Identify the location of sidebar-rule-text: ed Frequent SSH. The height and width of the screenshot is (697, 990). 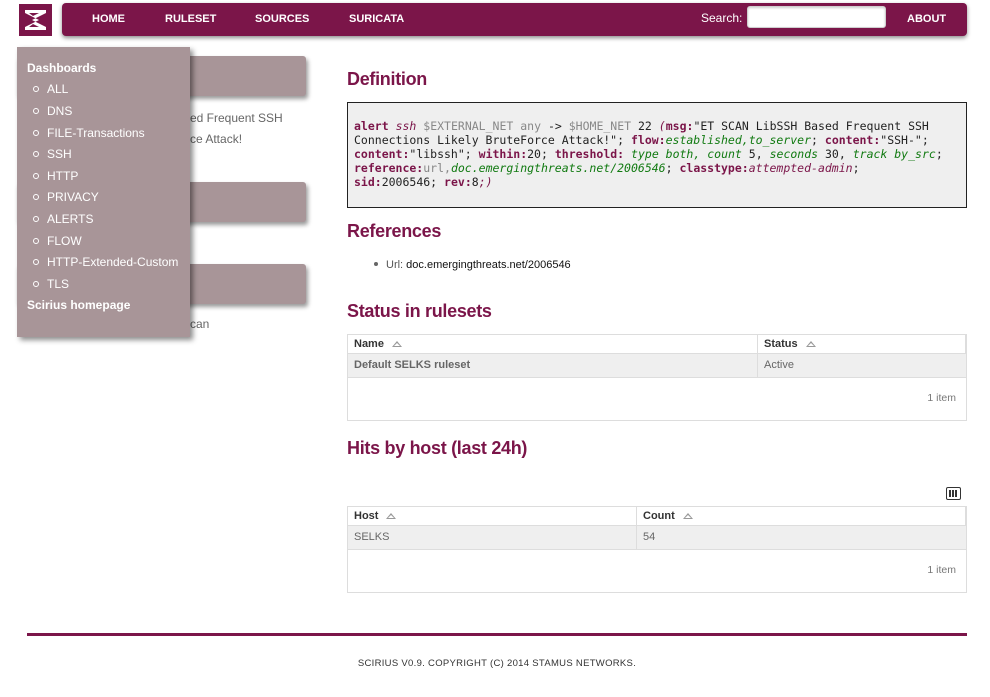
(236, 118).